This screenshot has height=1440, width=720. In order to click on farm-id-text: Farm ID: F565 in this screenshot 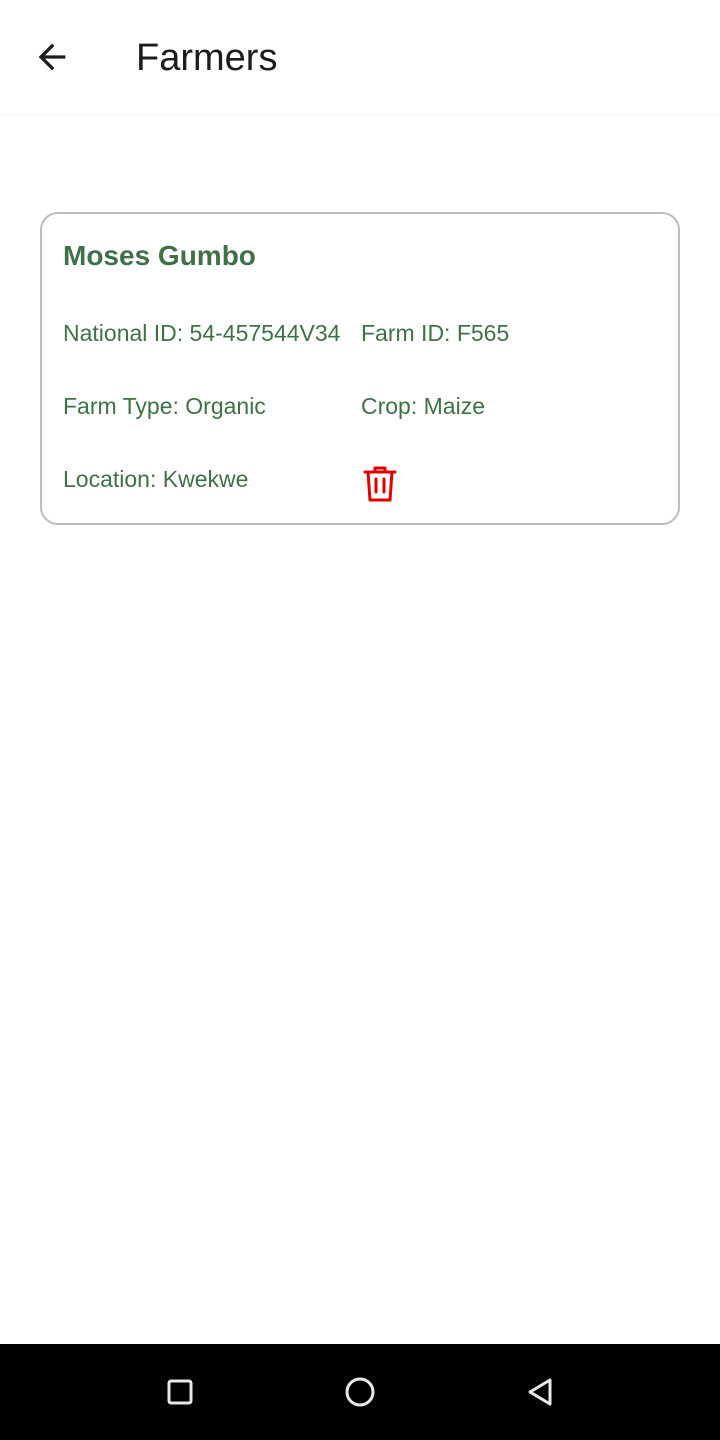, I will do `click(435, 333)`.